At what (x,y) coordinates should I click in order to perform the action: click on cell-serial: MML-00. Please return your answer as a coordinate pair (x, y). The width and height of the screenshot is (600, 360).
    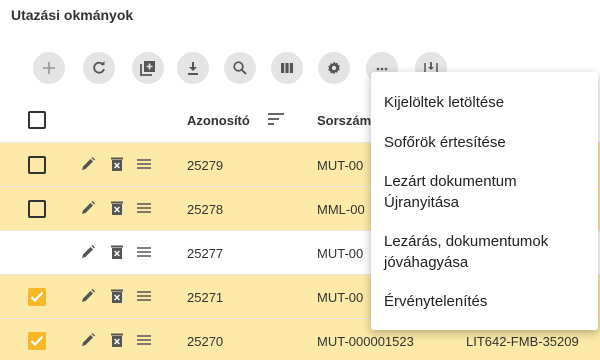
    Looking at the image, I should click on (341, 209).